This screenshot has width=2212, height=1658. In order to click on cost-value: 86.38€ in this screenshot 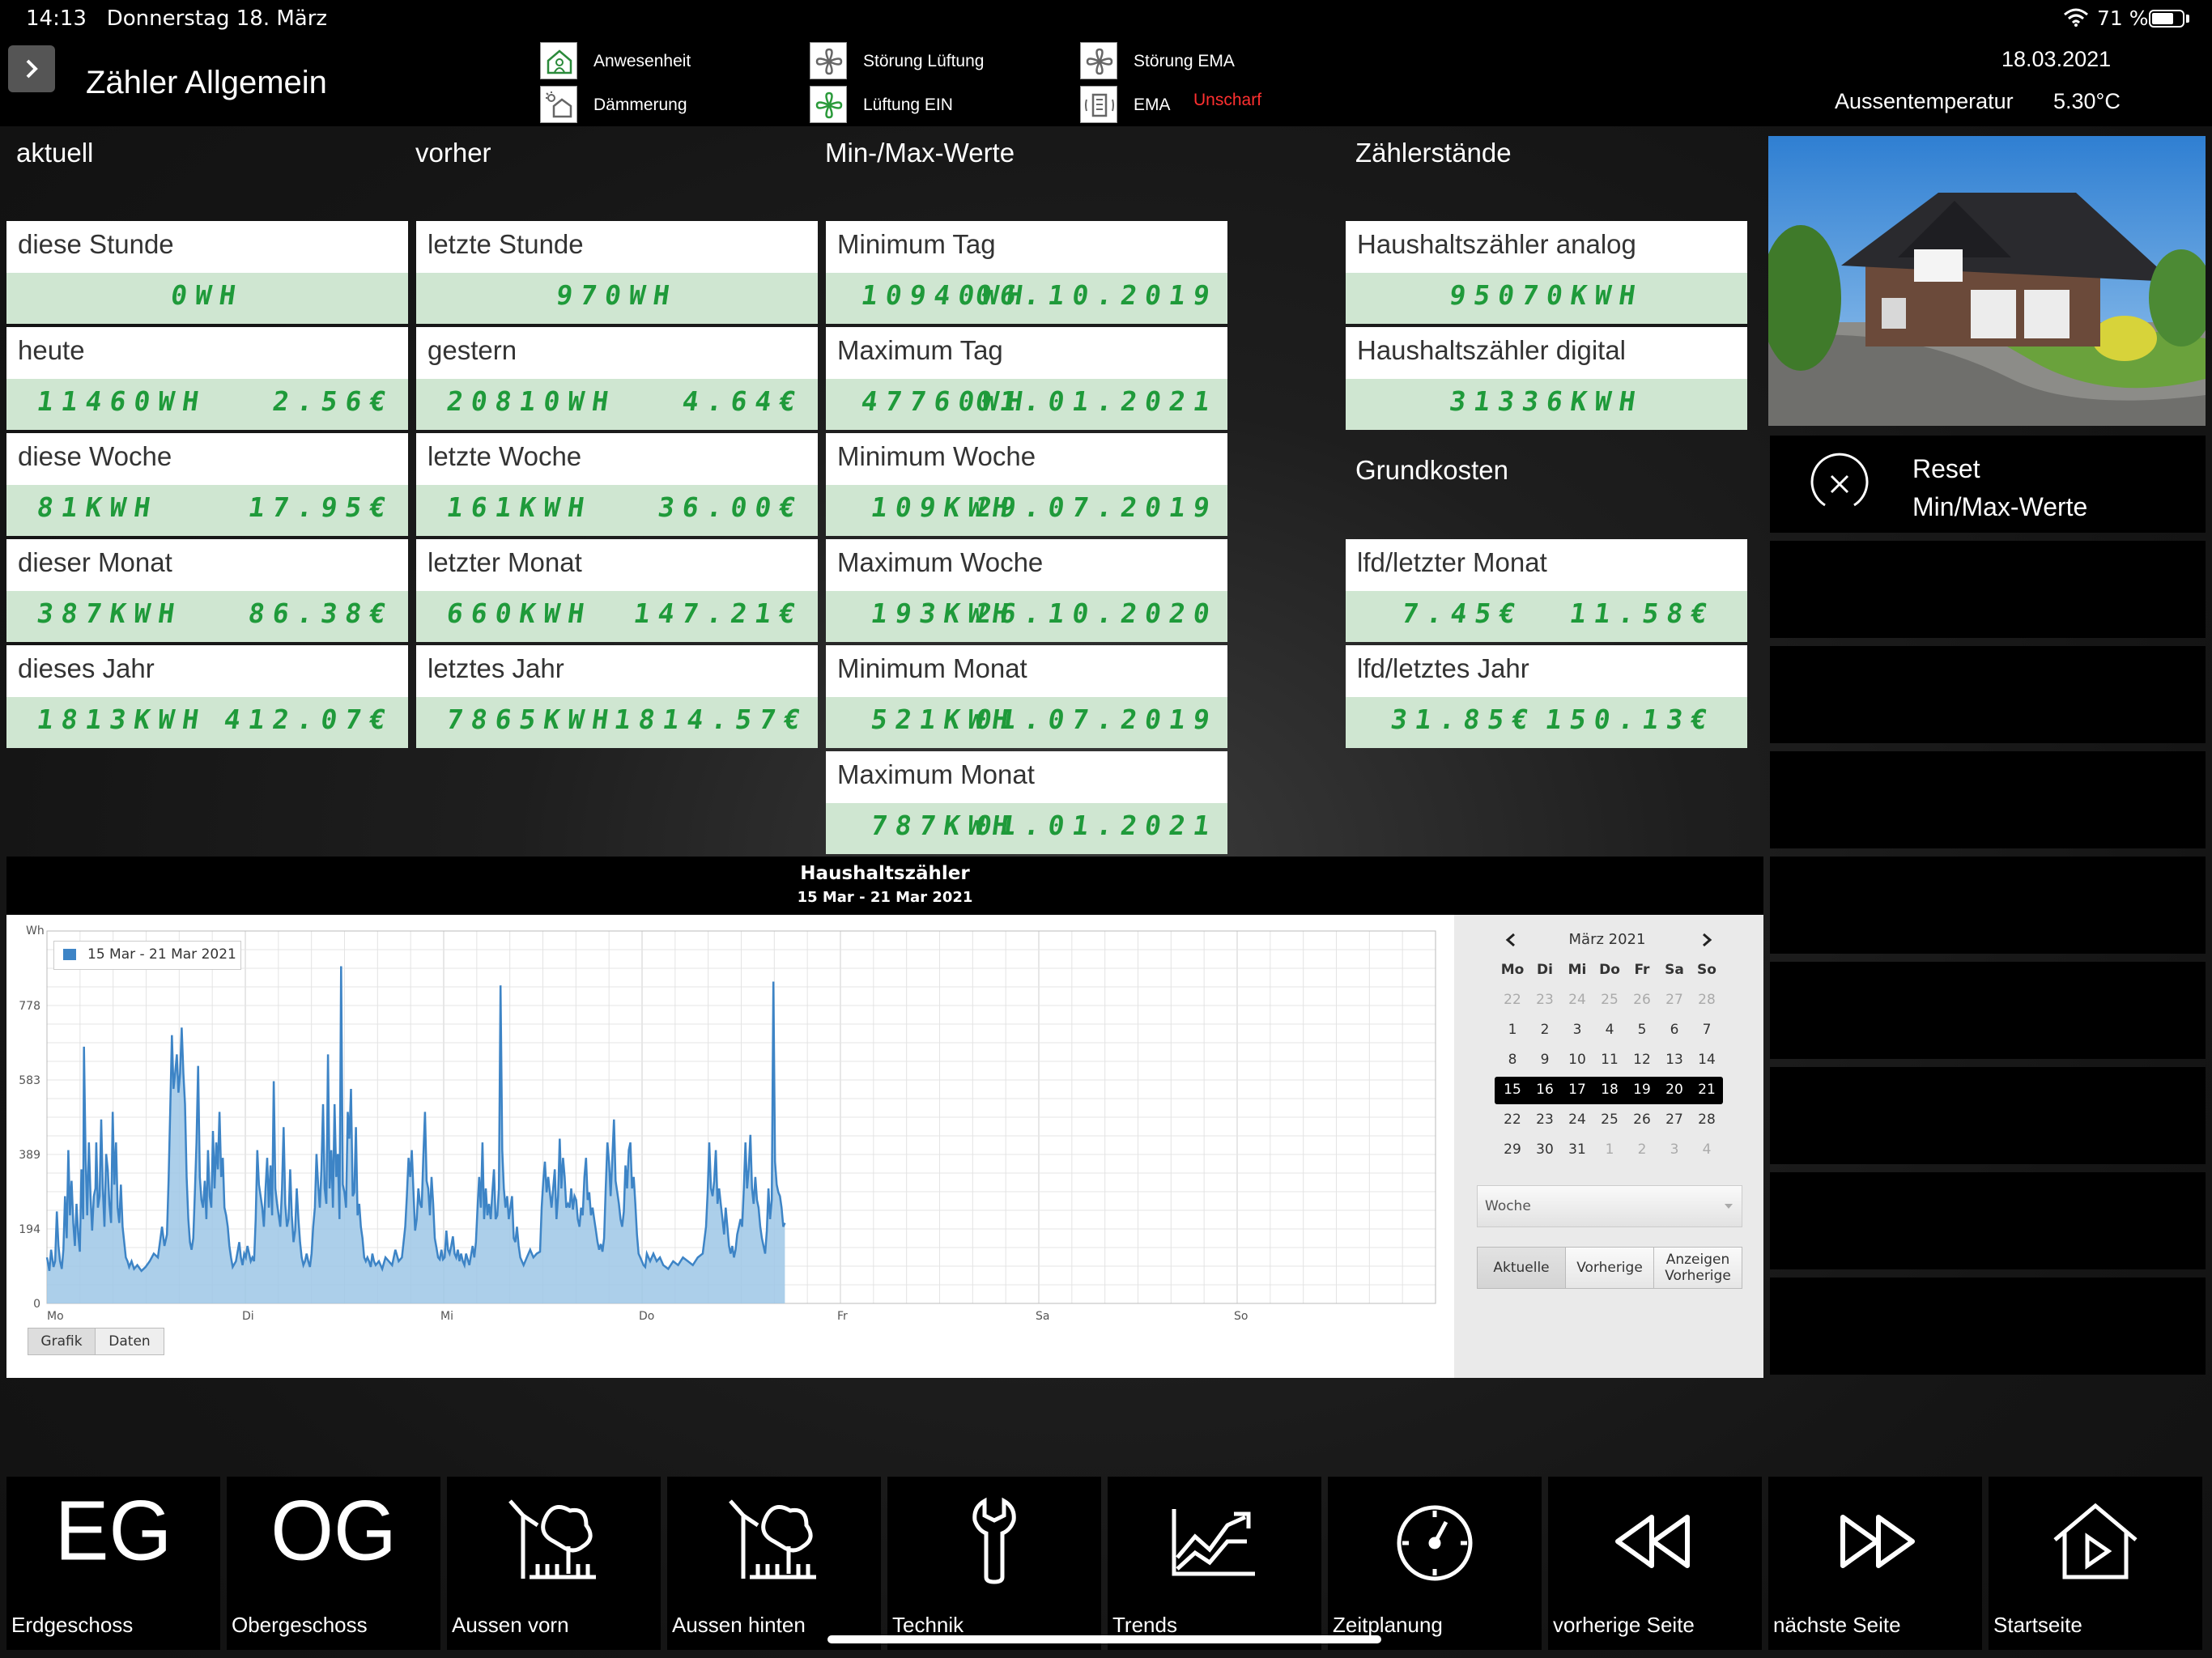, I will do `click(321, 613)`.